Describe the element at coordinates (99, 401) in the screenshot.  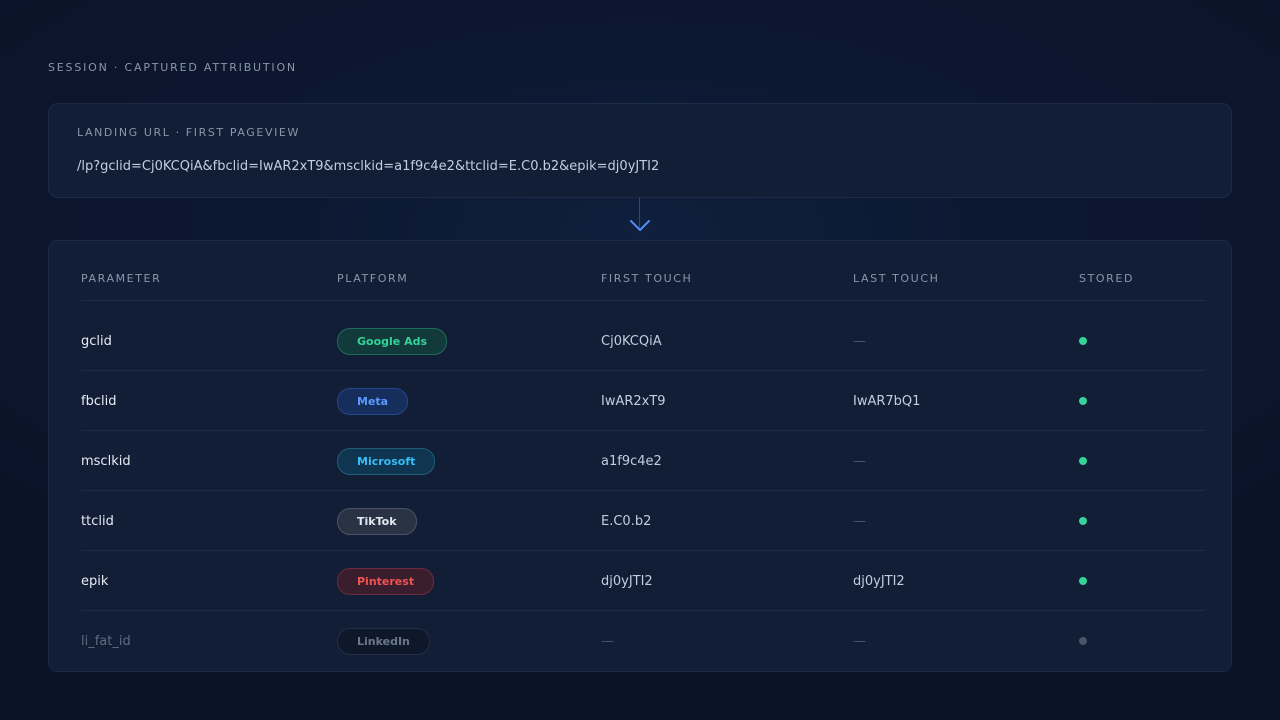
I see `parameter-name: fbclid` at that location.